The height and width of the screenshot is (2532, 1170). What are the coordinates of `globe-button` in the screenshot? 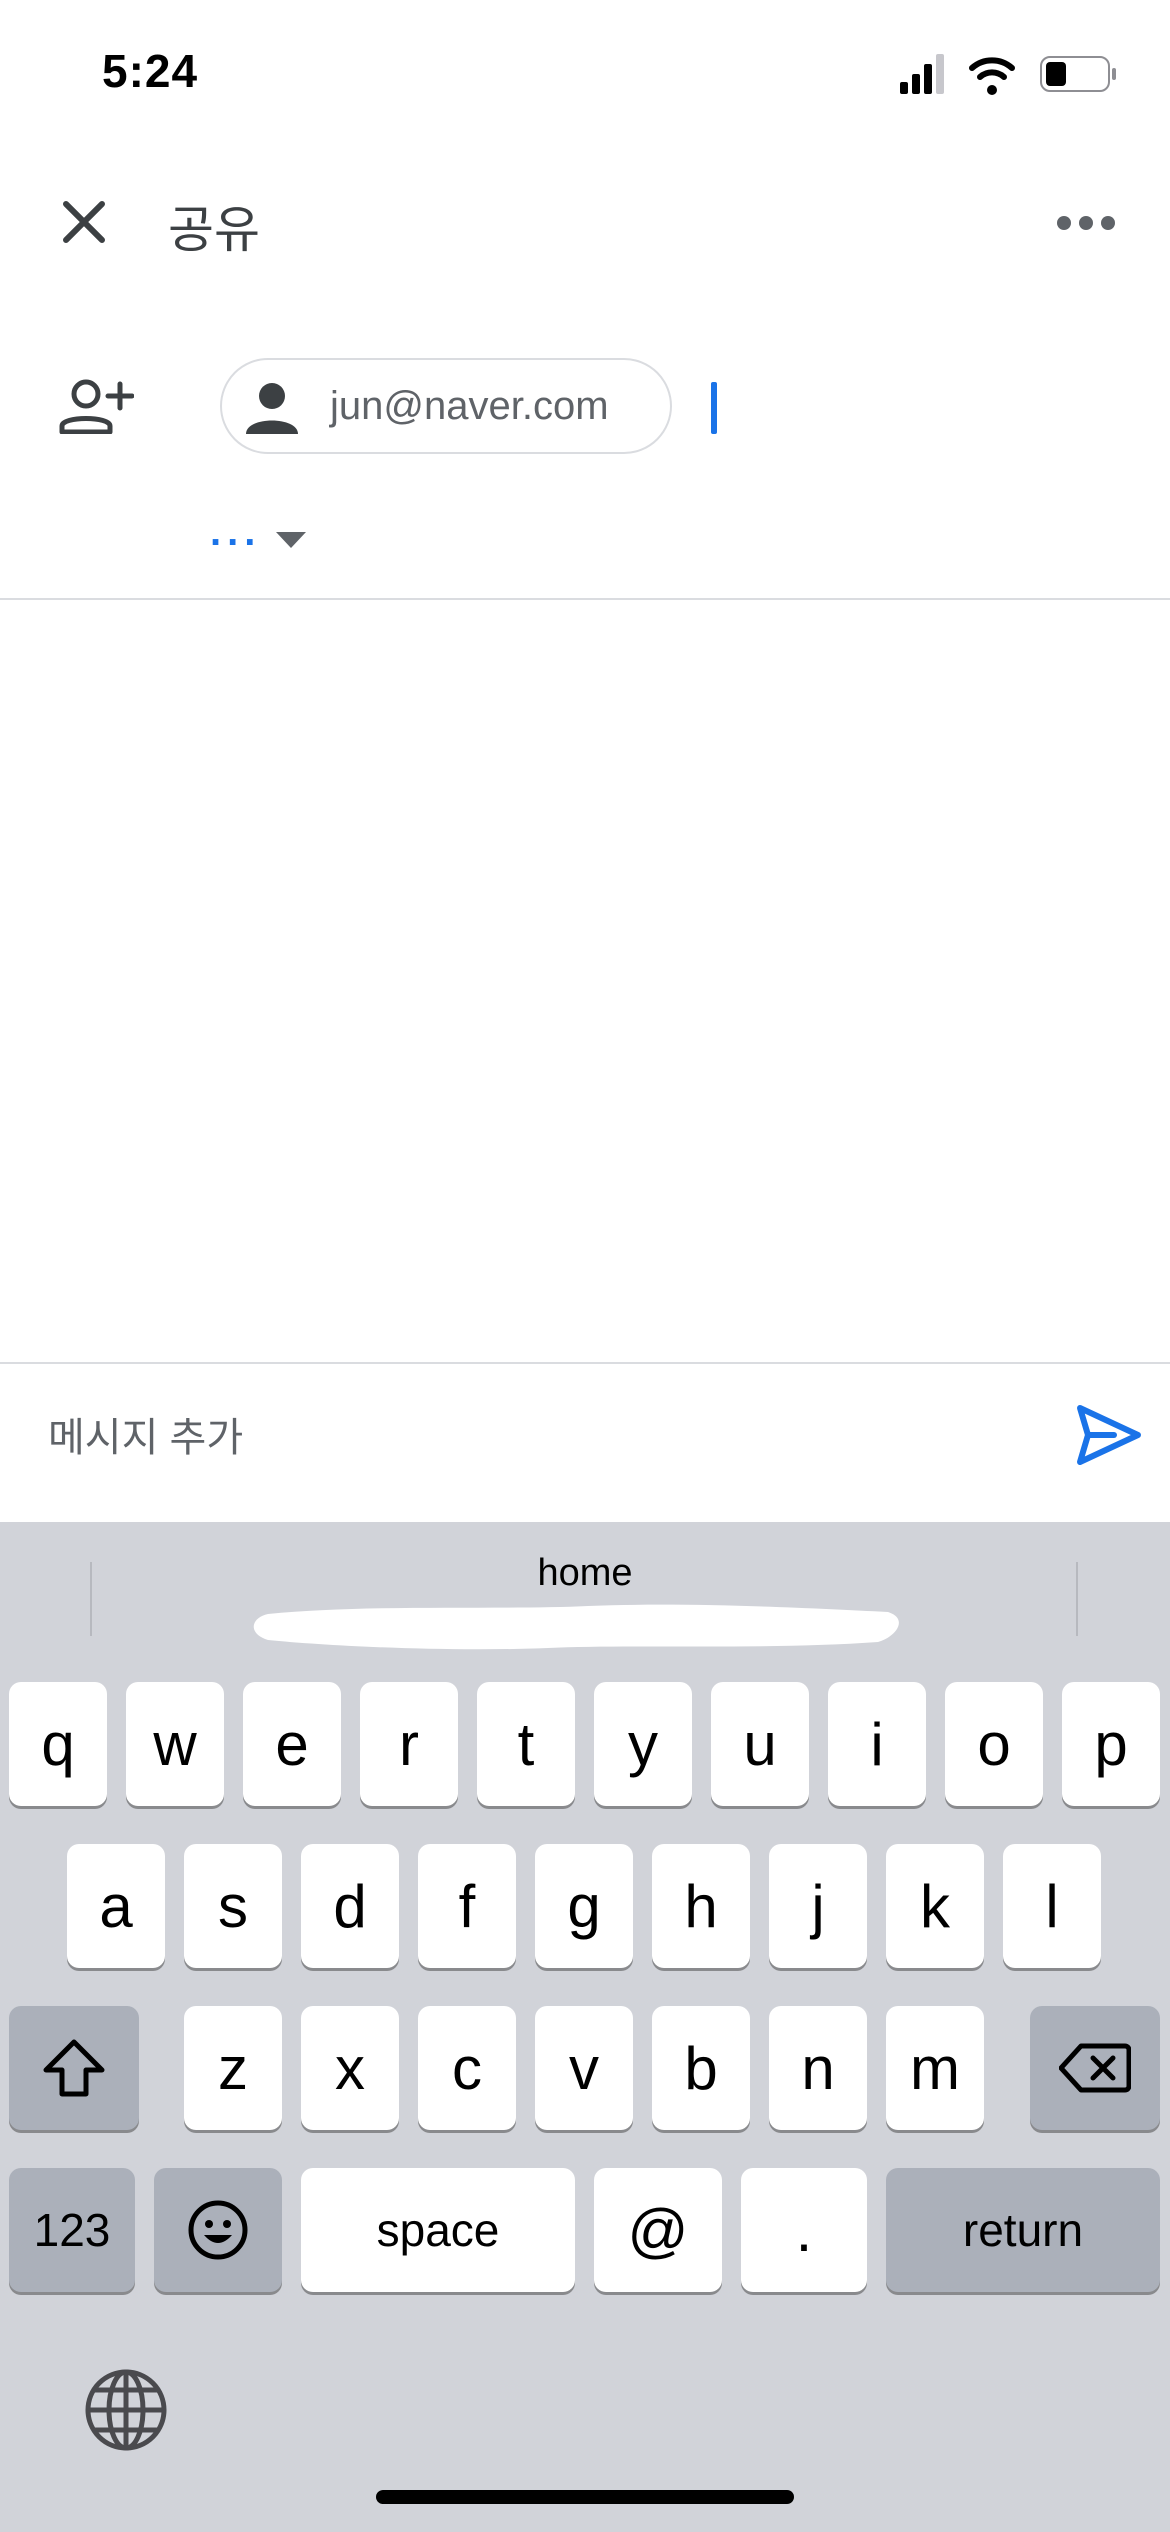 It's located at (126, 2410).